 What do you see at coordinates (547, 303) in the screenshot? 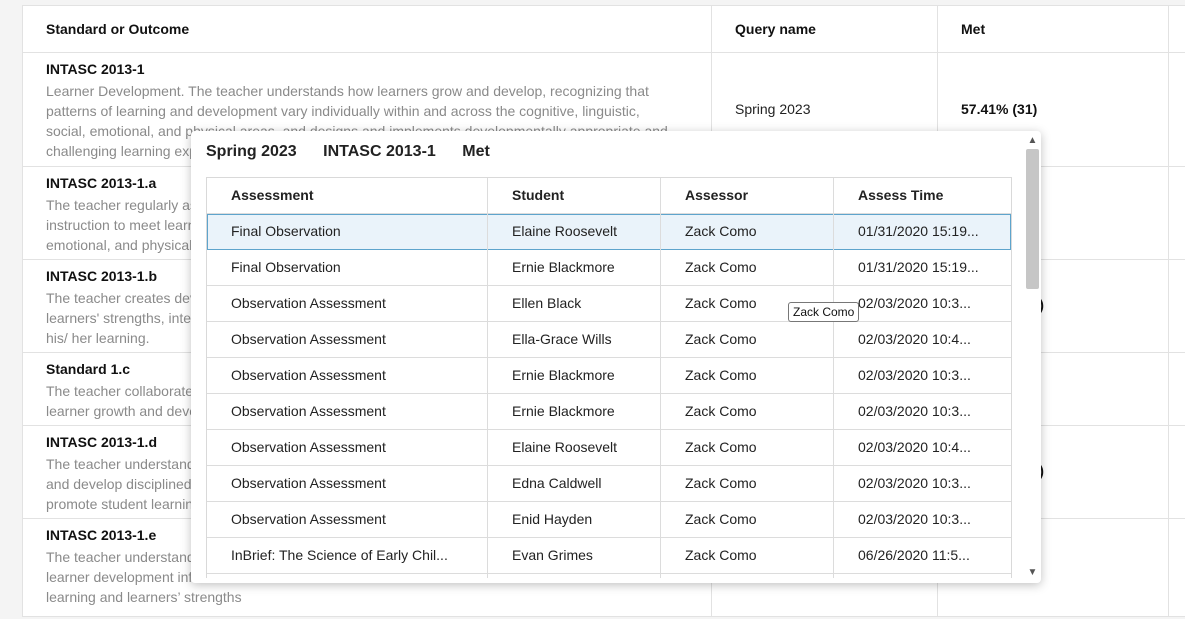
I see `student-cell: Ellen Black` at bounding box center [547, 303].